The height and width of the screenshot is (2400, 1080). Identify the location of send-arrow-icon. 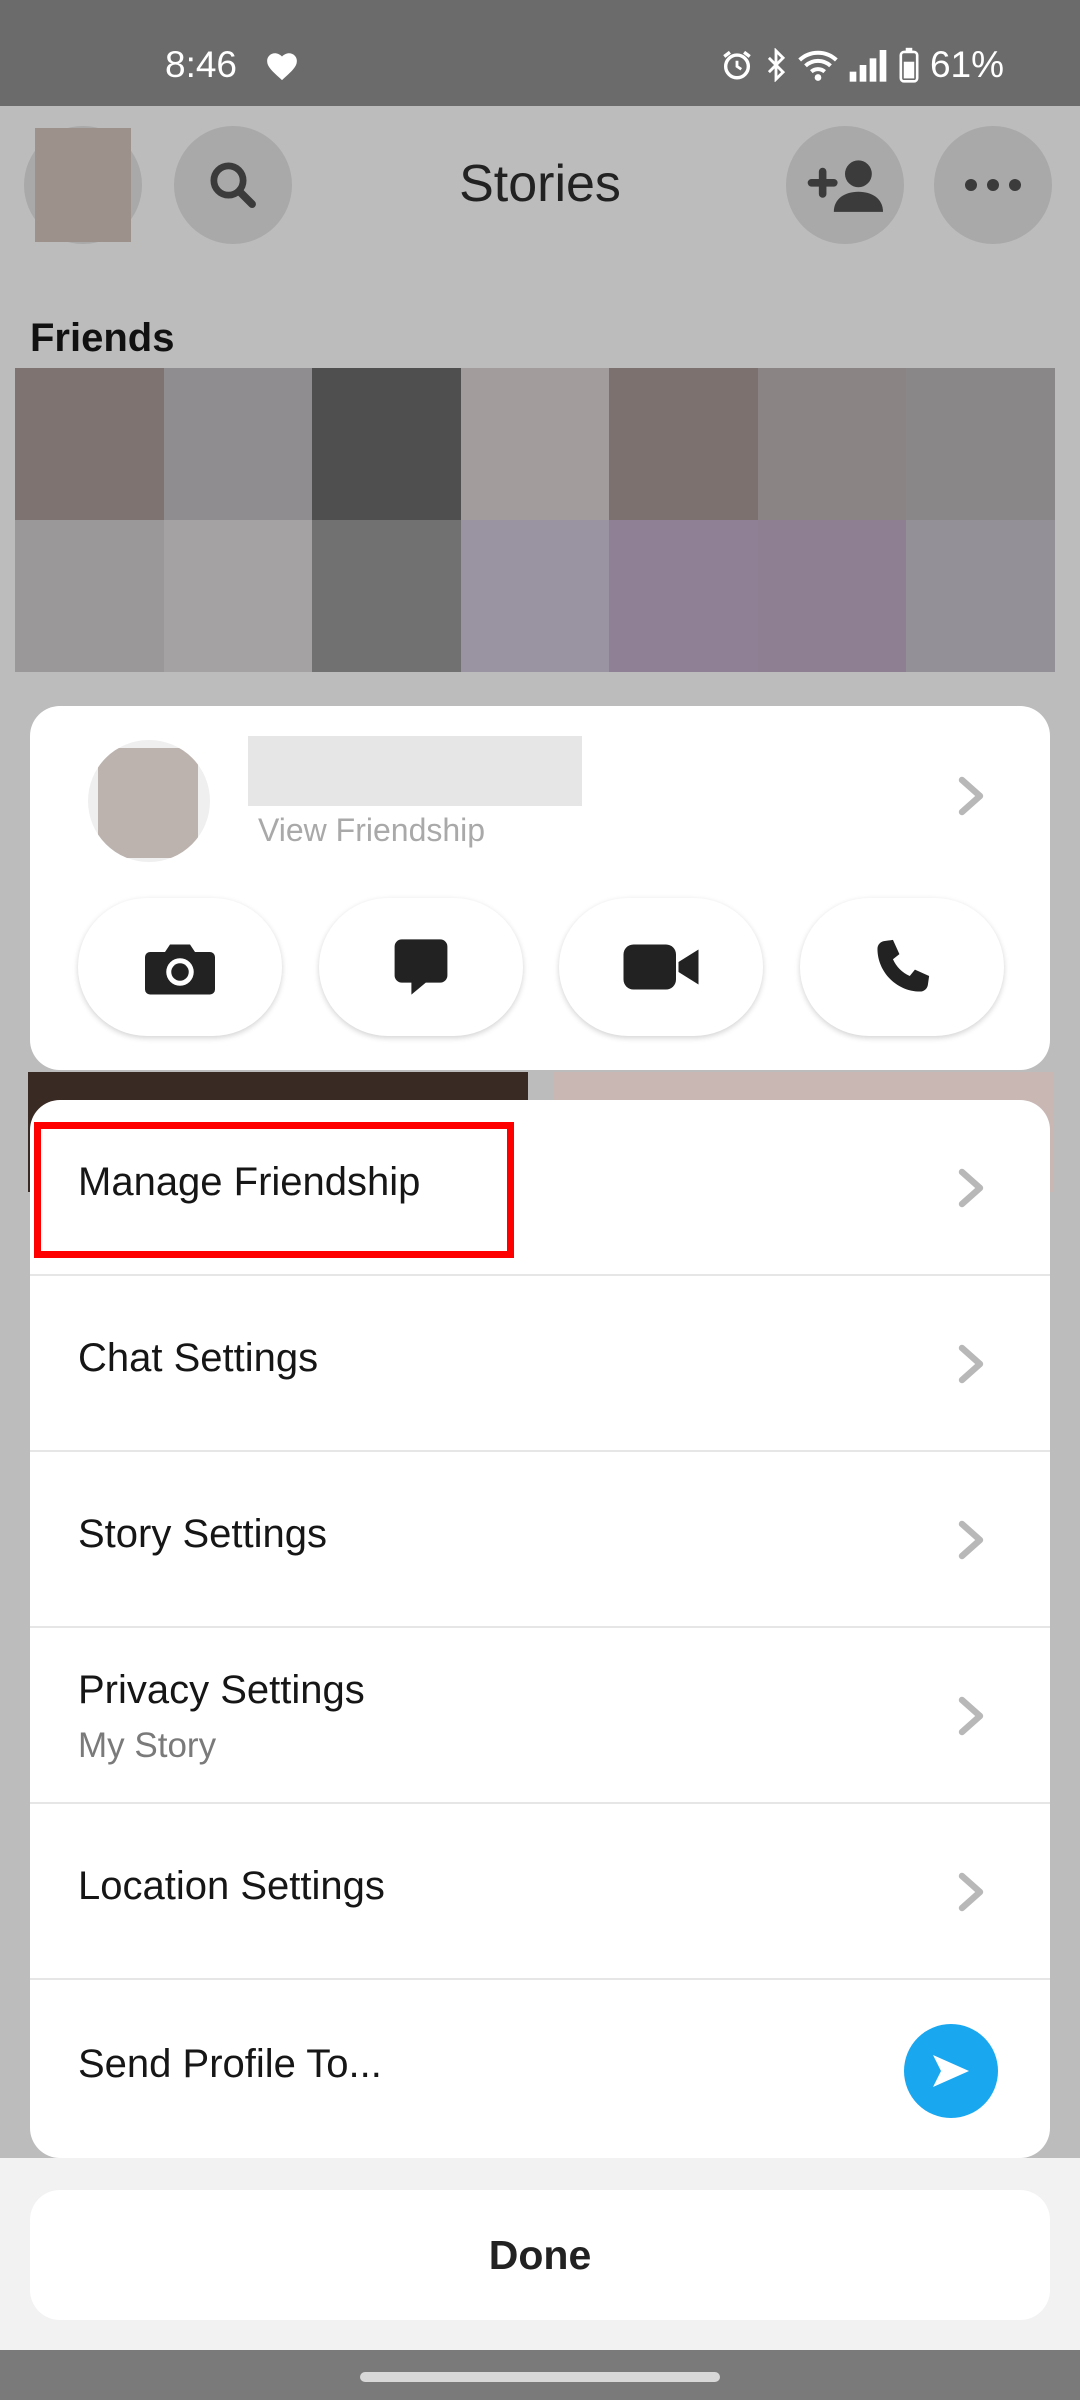
(951, 2071).